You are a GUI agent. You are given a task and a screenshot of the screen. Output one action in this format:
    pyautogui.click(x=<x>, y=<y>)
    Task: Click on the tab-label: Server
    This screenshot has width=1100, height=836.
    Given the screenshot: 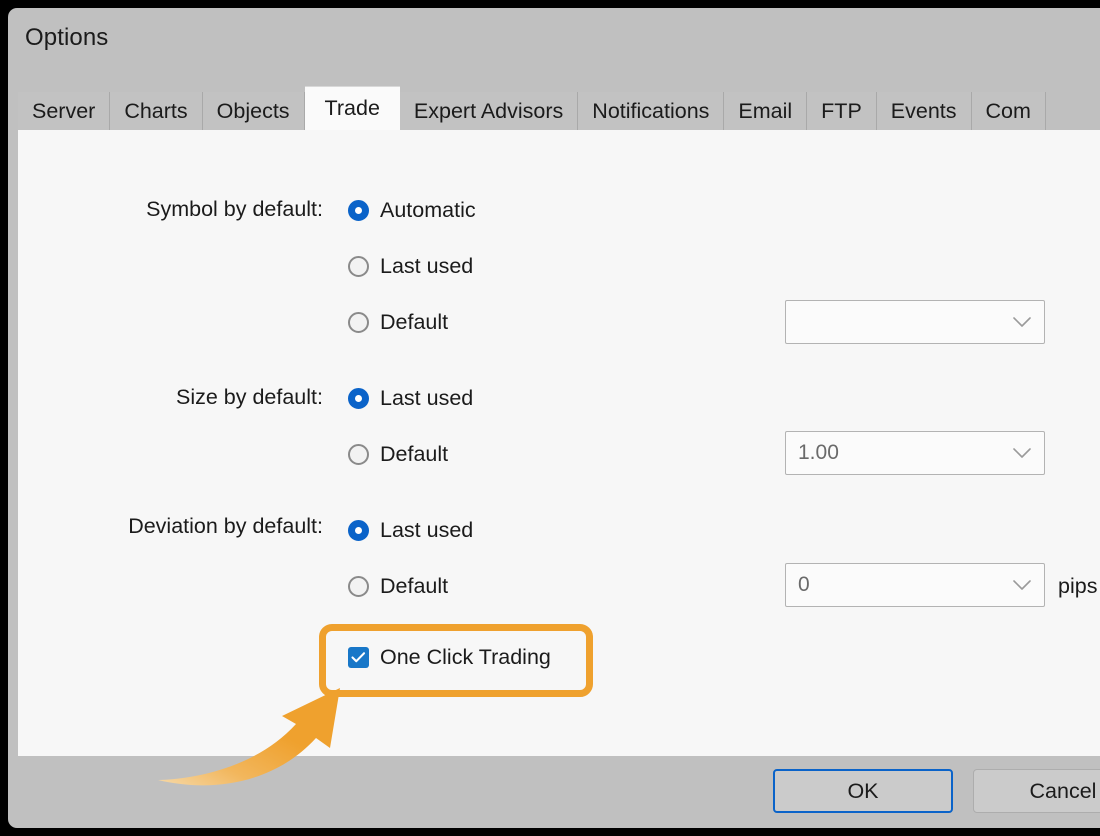 What is the action you would take?
    pyautogui.click(x=64, y=110)
    